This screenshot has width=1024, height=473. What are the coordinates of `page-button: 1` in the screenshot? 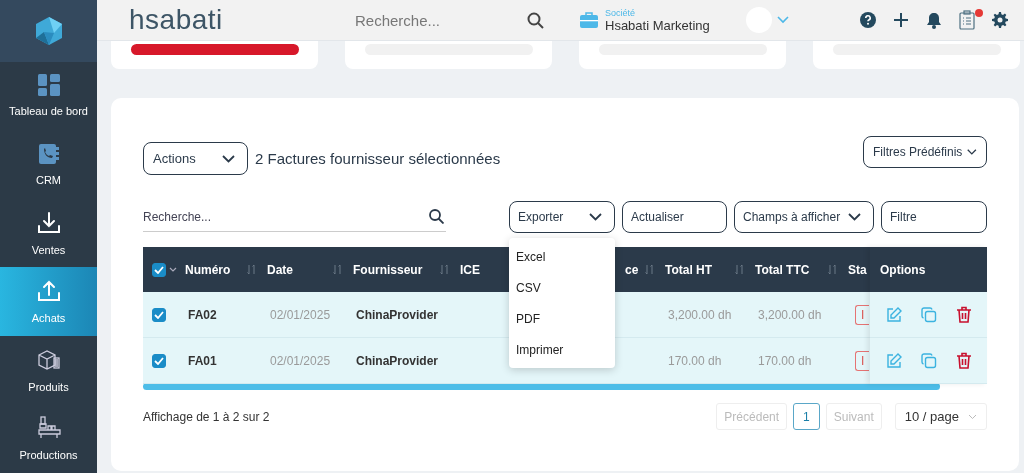 It's located at (806, 416).